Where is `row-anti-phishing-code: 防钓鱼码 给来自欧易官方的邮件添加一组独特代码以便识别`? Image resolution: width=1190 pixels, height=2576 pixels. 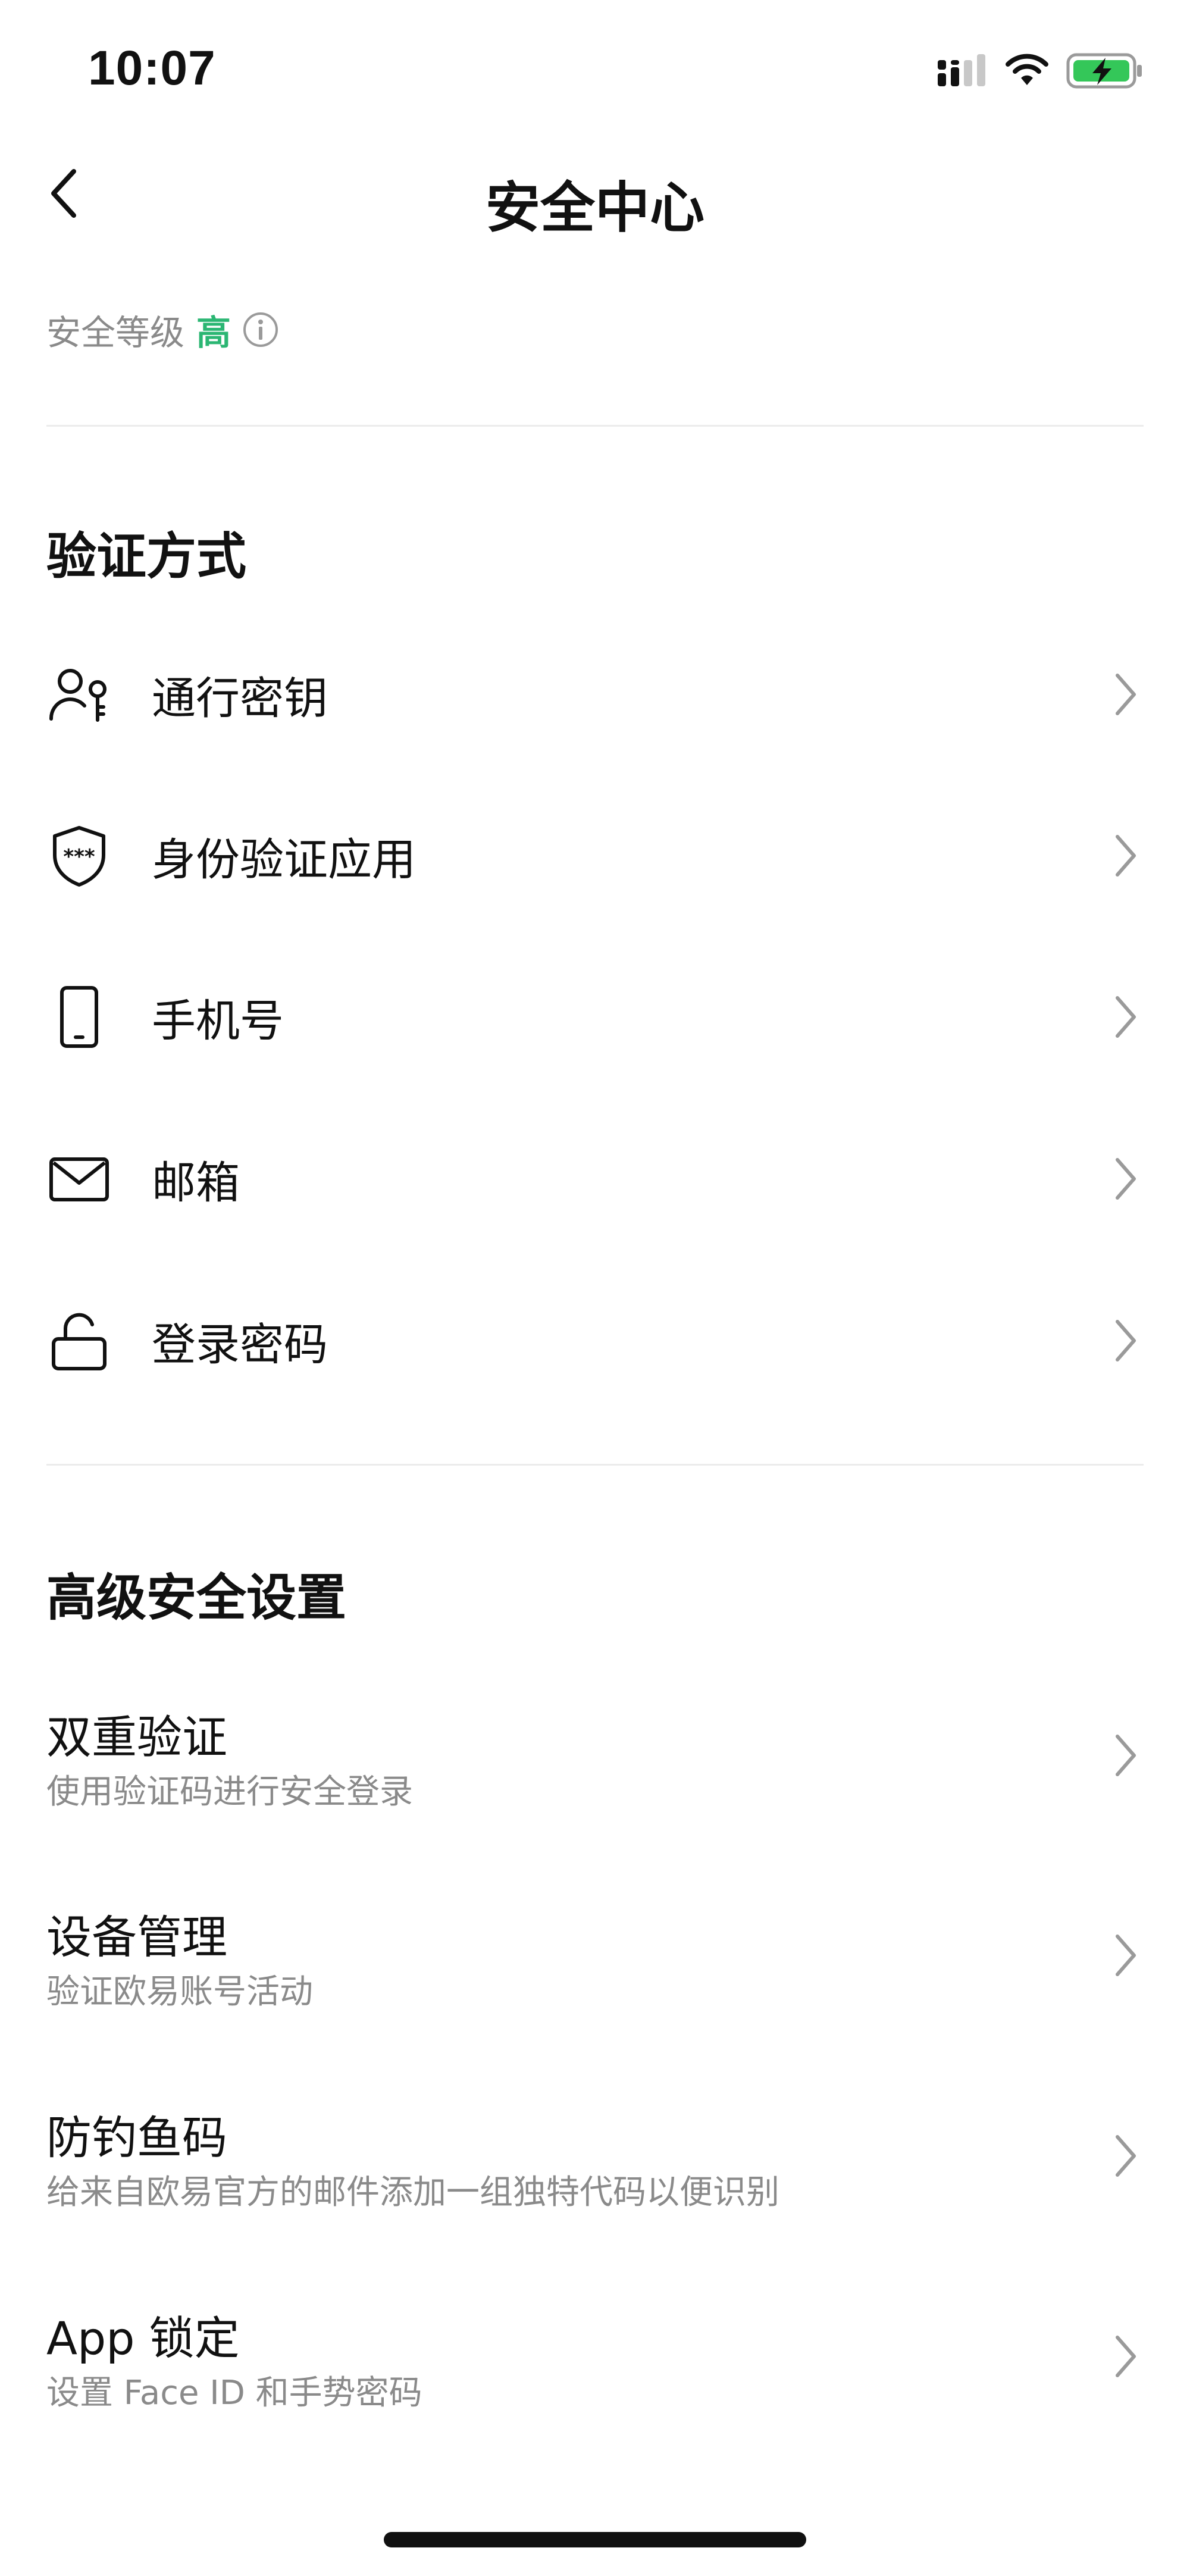 row-anti-phishing-code: 防钓鱼码 给来自欧易官方的邮件添加一组独特代码以便识别 is located at coordinates (595, 2155).